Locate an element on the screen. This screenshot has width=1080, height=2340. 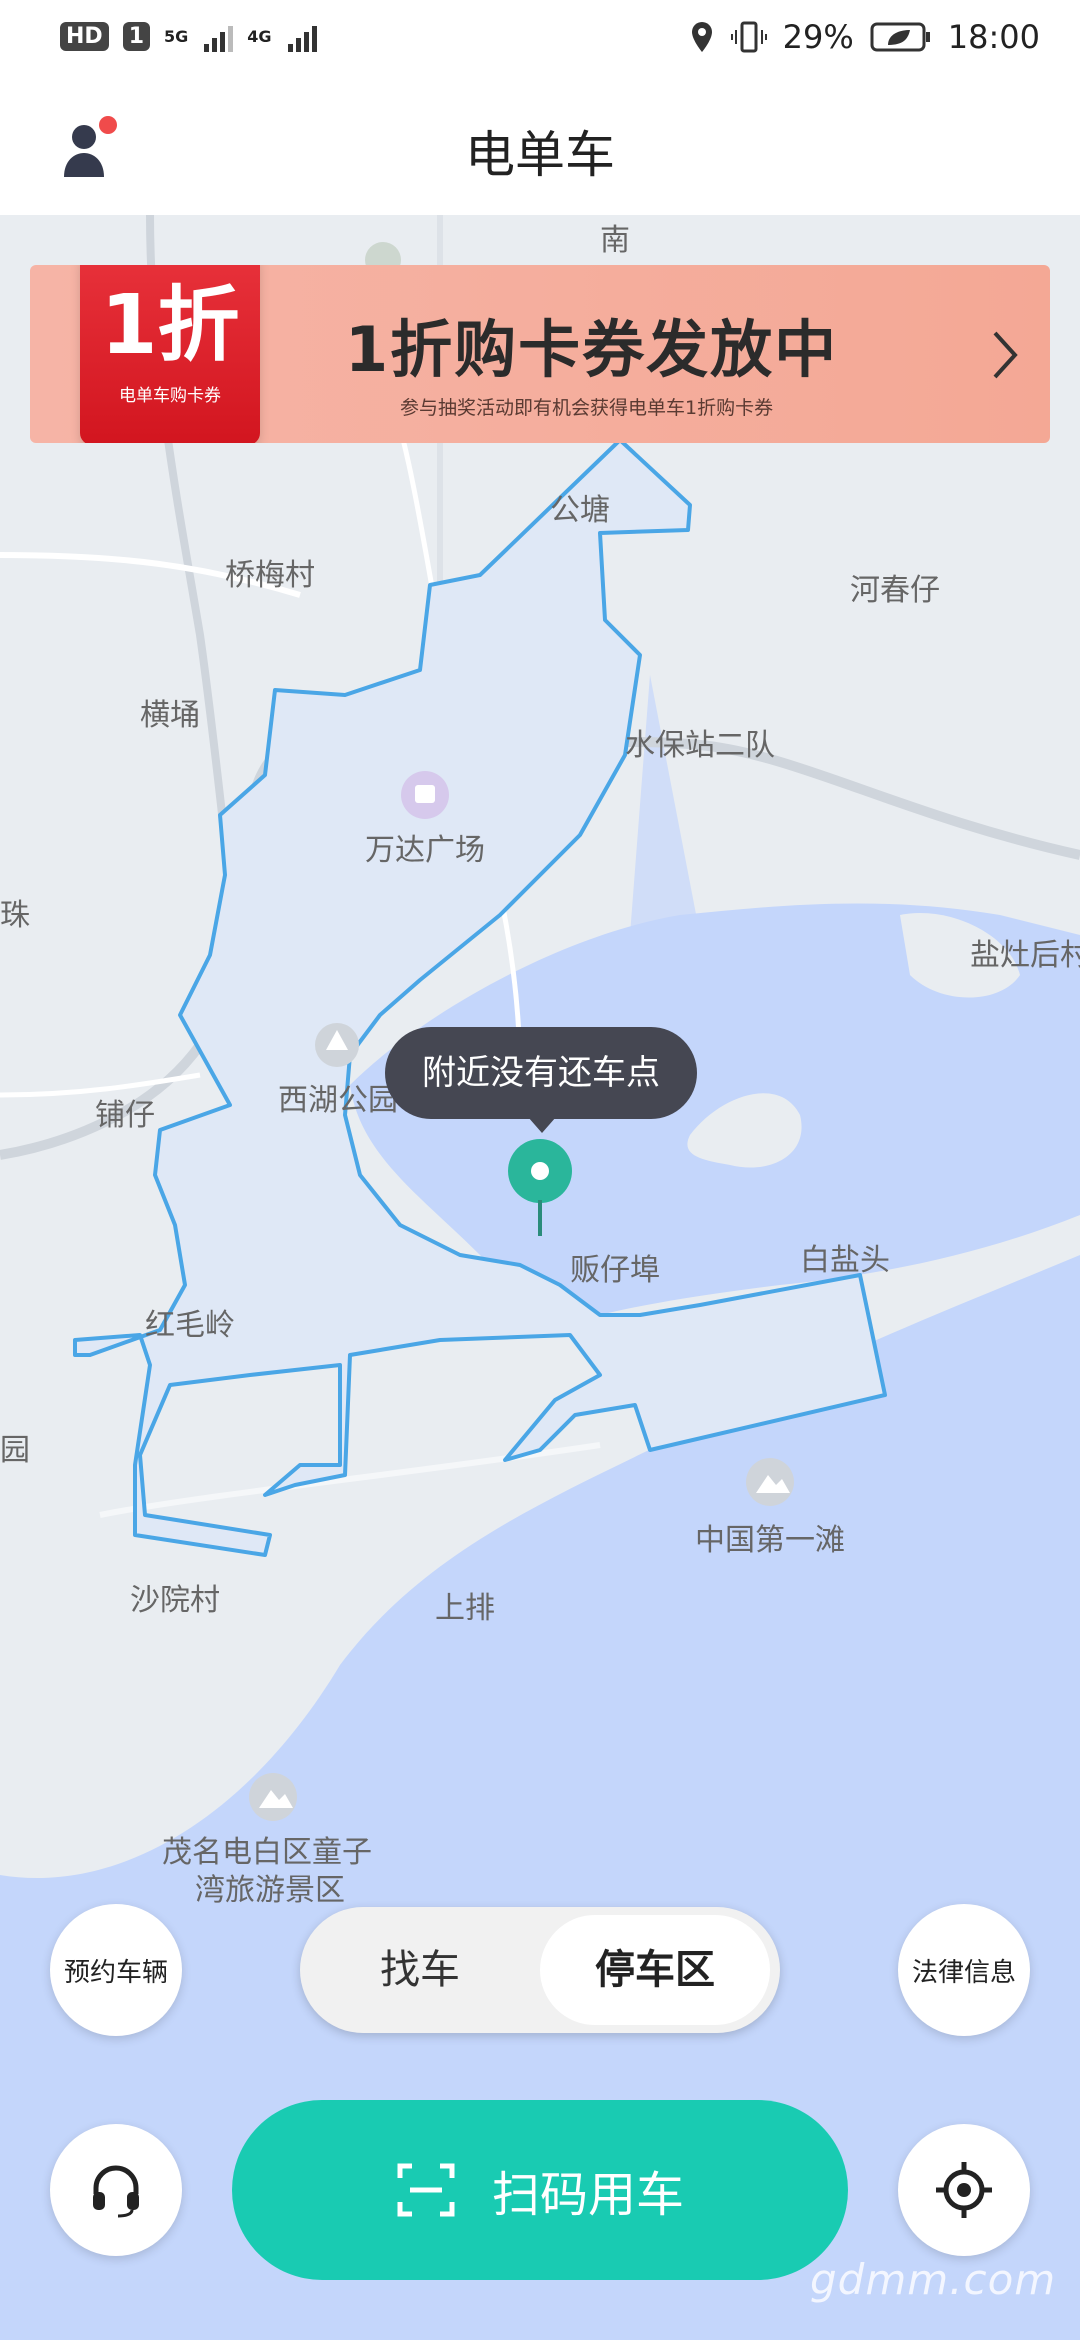
place-label: 白盐头 is located at coordinates (845, 1260).